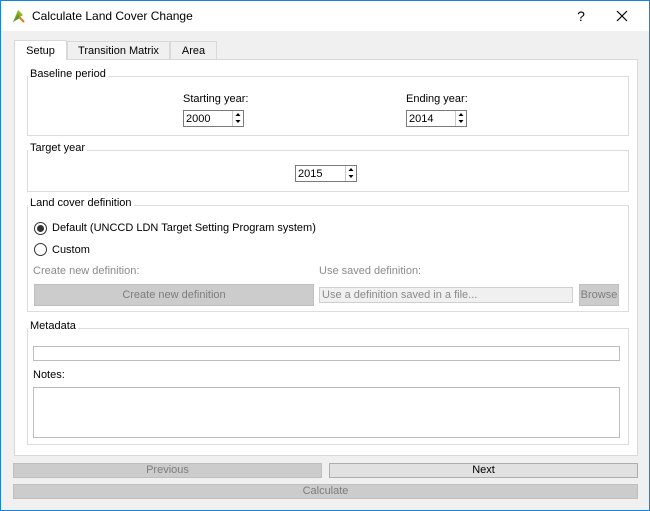  I want to click on close-button, so click(622, 16).